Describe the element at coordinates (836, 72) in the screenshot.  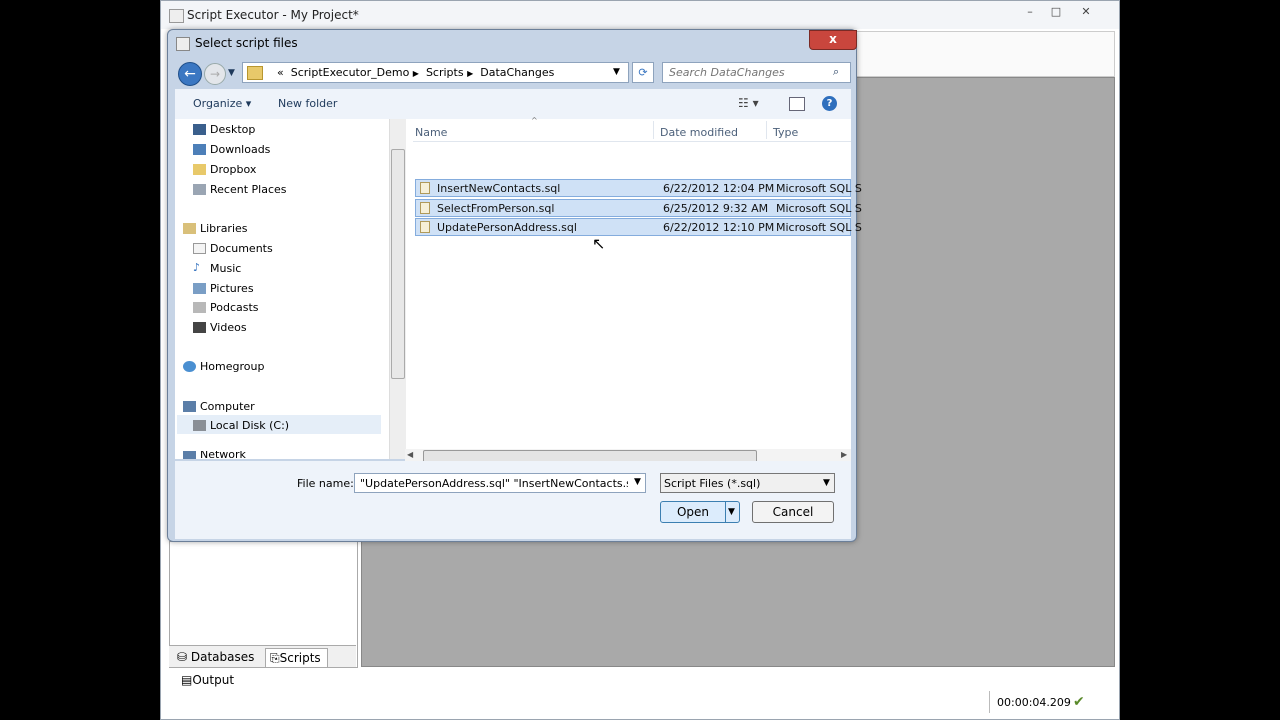
I see `search-icon: ⌕` at that location.